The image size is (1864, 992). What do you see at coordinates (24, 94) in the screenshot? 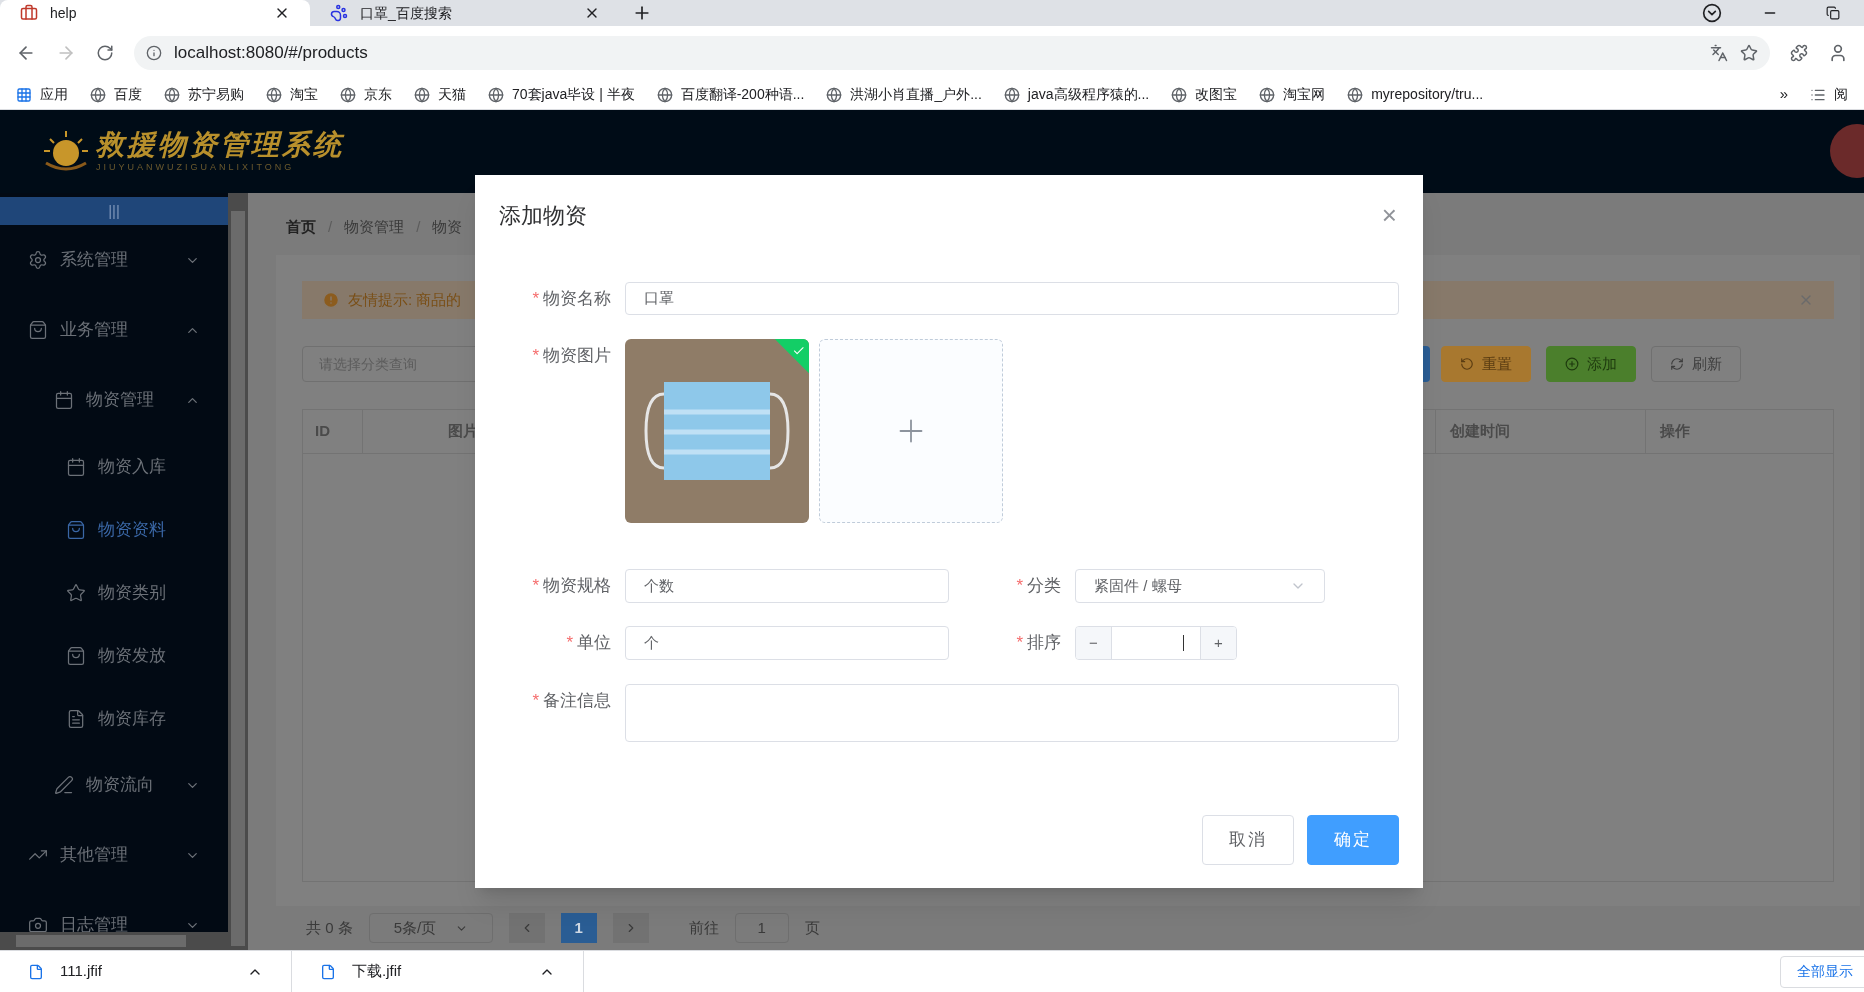
I see `apps-icon` at bounding box center [24, 94].